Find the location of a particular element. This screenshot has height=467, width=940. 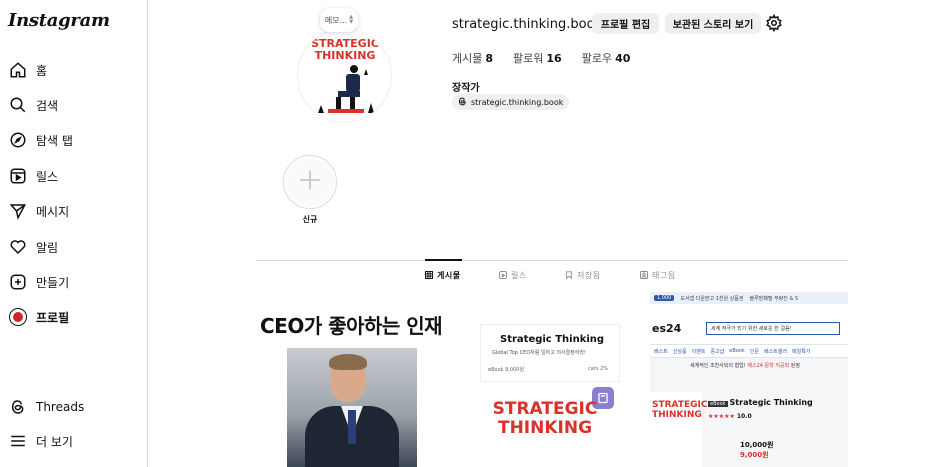

grid-icon is located at coordinates (429, 275).